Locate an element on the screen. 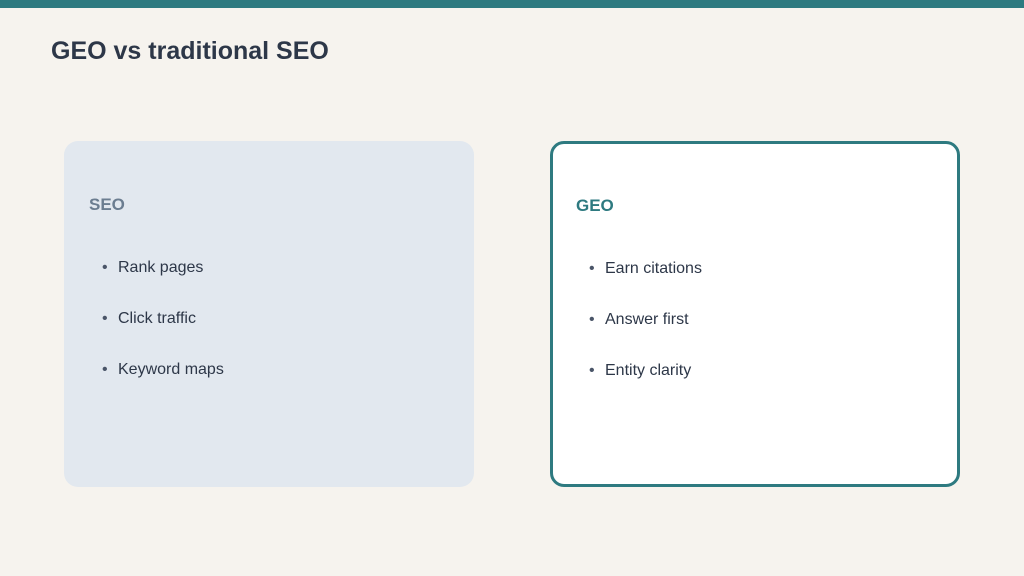  list-item-label: Keyword maps is located at coordinates (171, 369).